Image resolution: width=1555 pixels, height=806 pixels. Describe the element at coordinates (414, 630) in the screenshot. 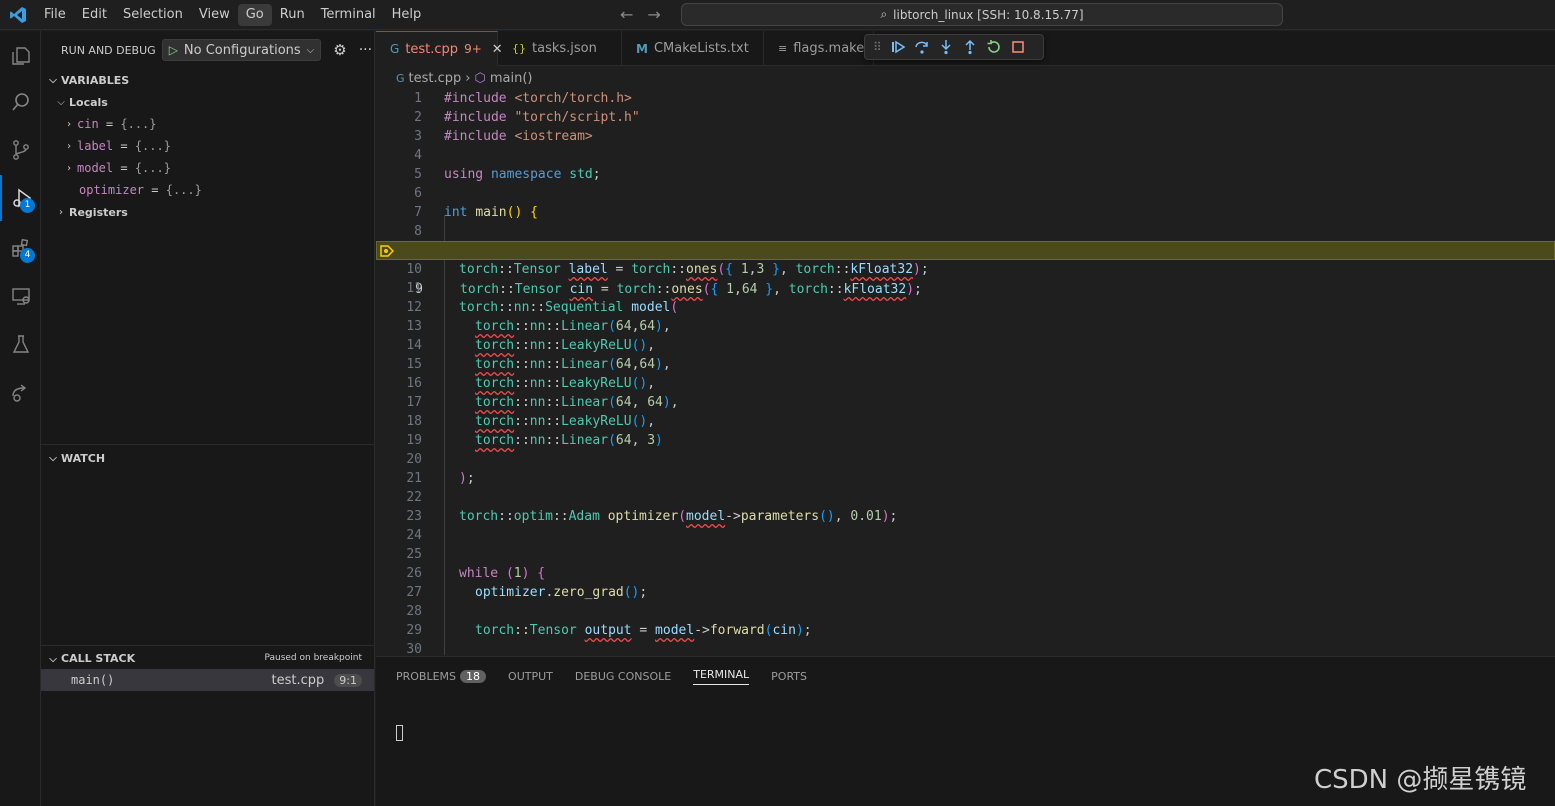

I see `line-number: 29` at that location.